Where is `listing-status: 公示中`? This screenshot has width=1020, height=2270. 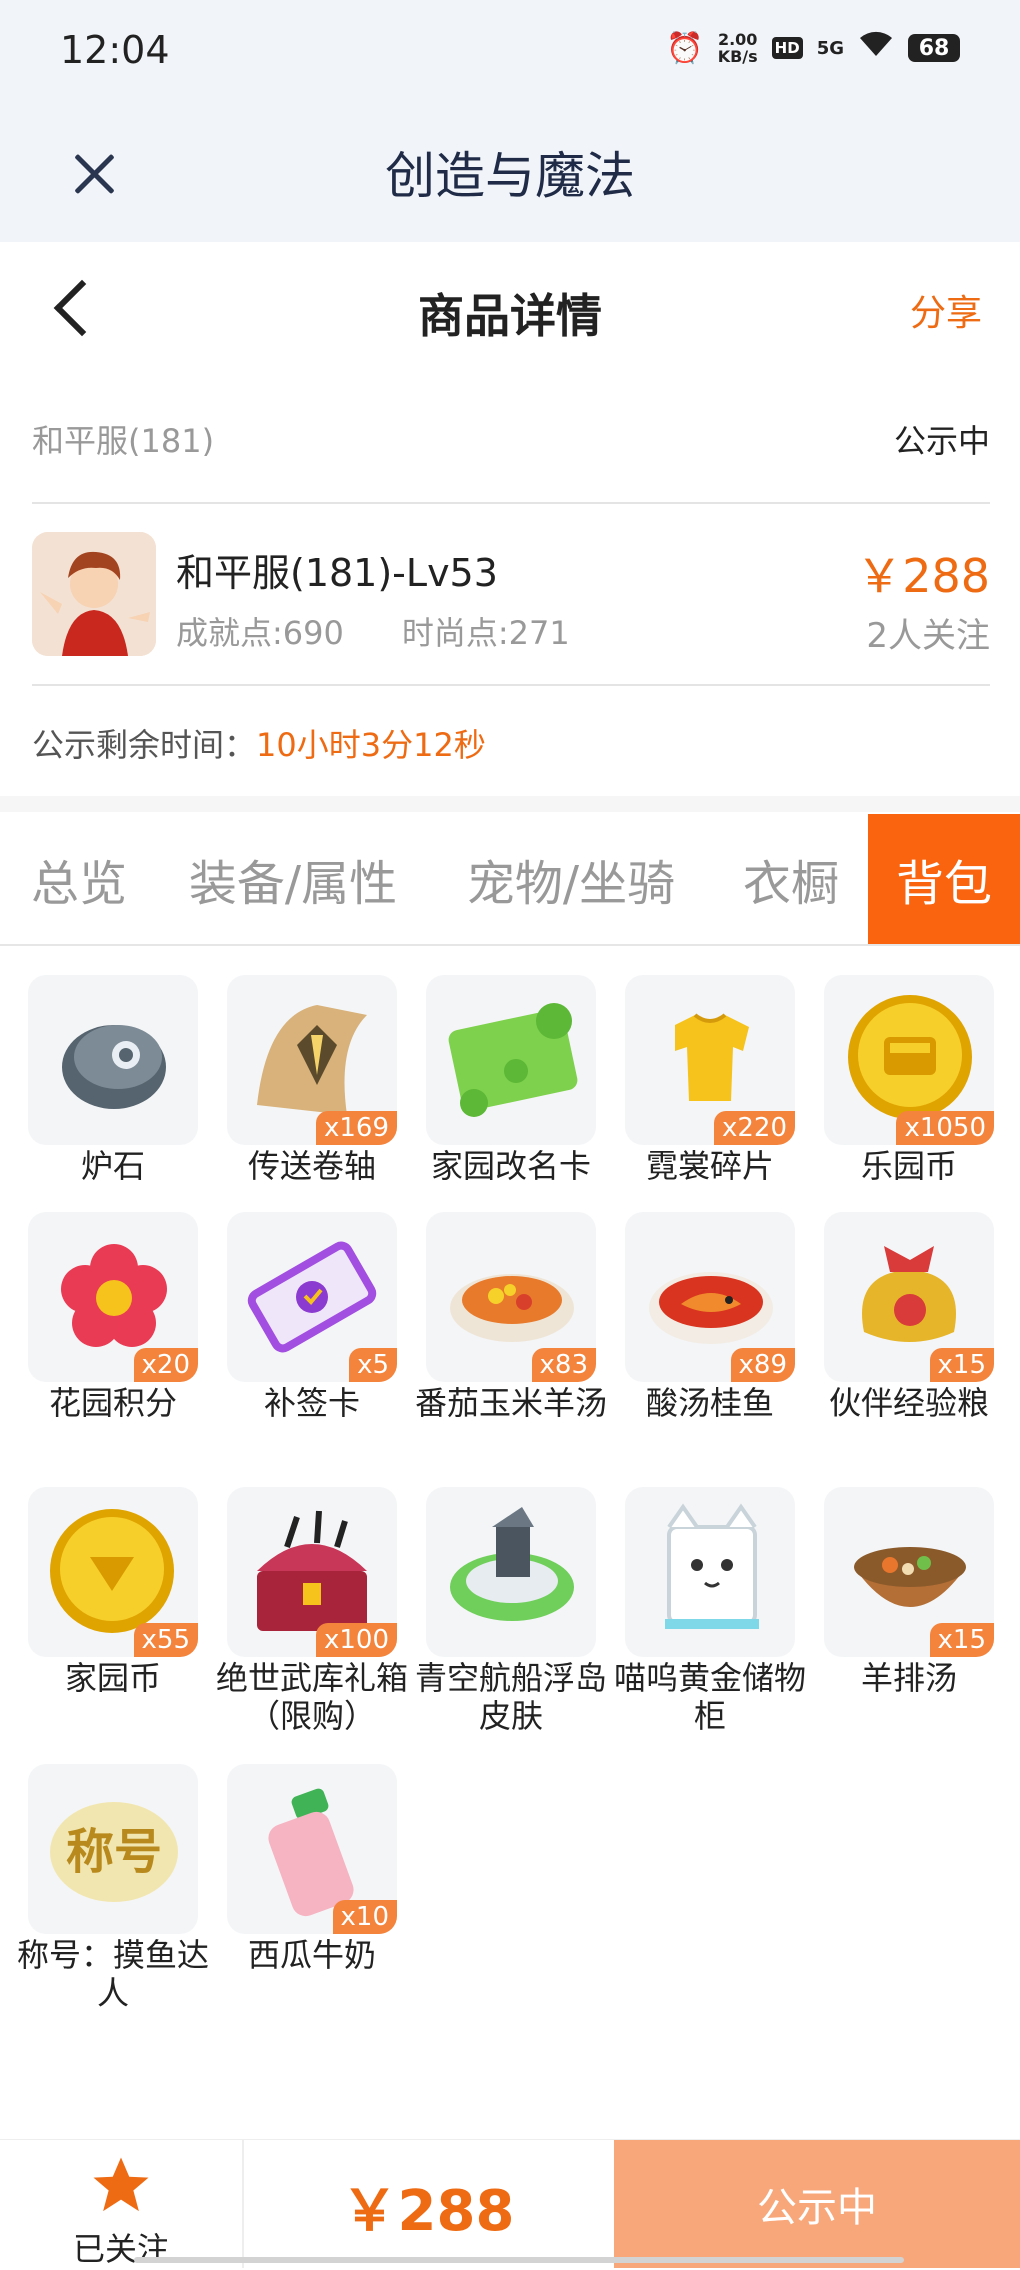 listing-status: 公示中 is located at coordinates (941, 441).